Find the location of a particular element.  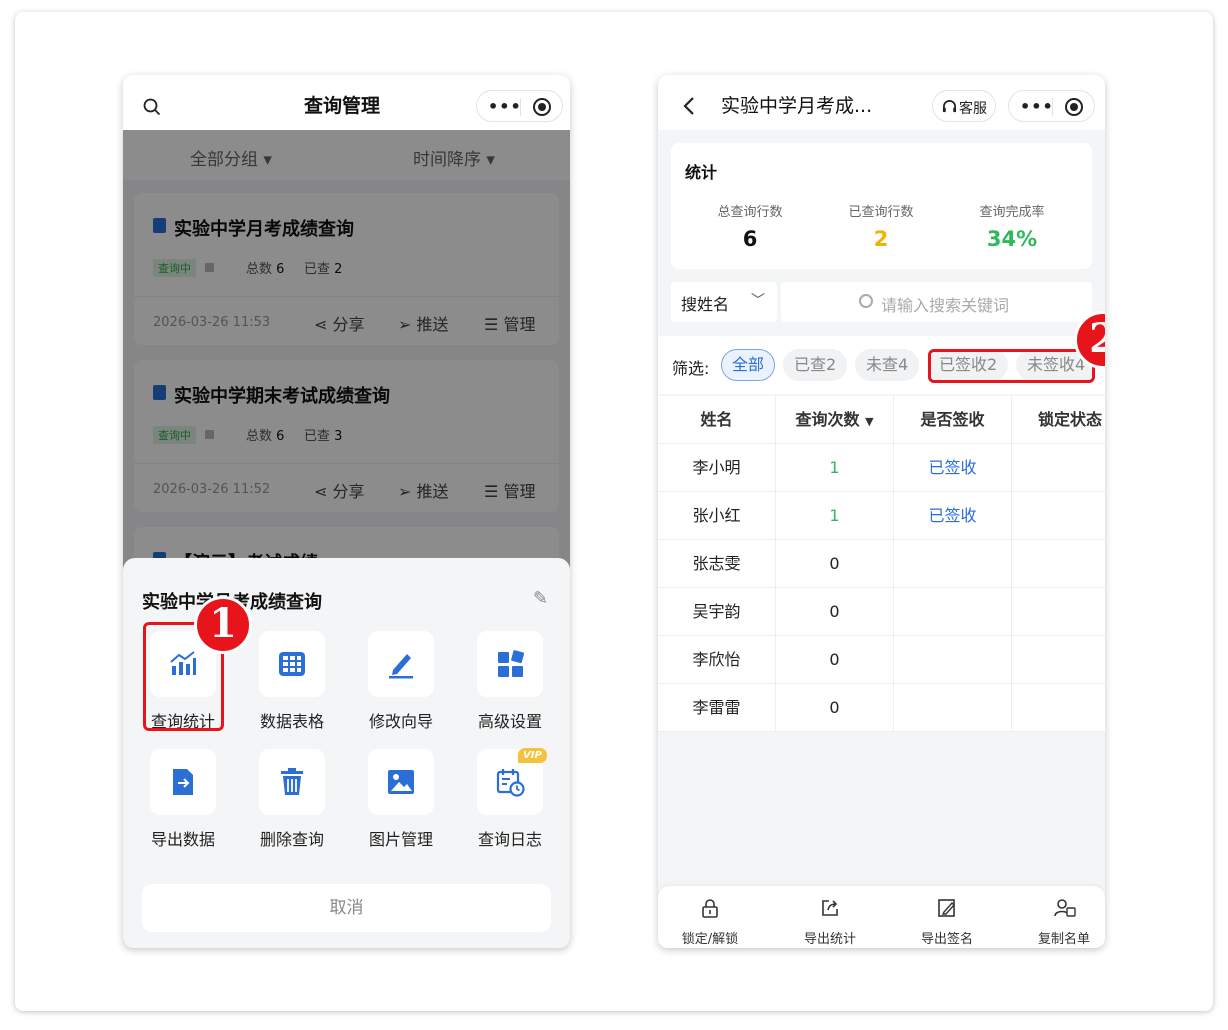

edit-icon is located at coordinates (401, 666).